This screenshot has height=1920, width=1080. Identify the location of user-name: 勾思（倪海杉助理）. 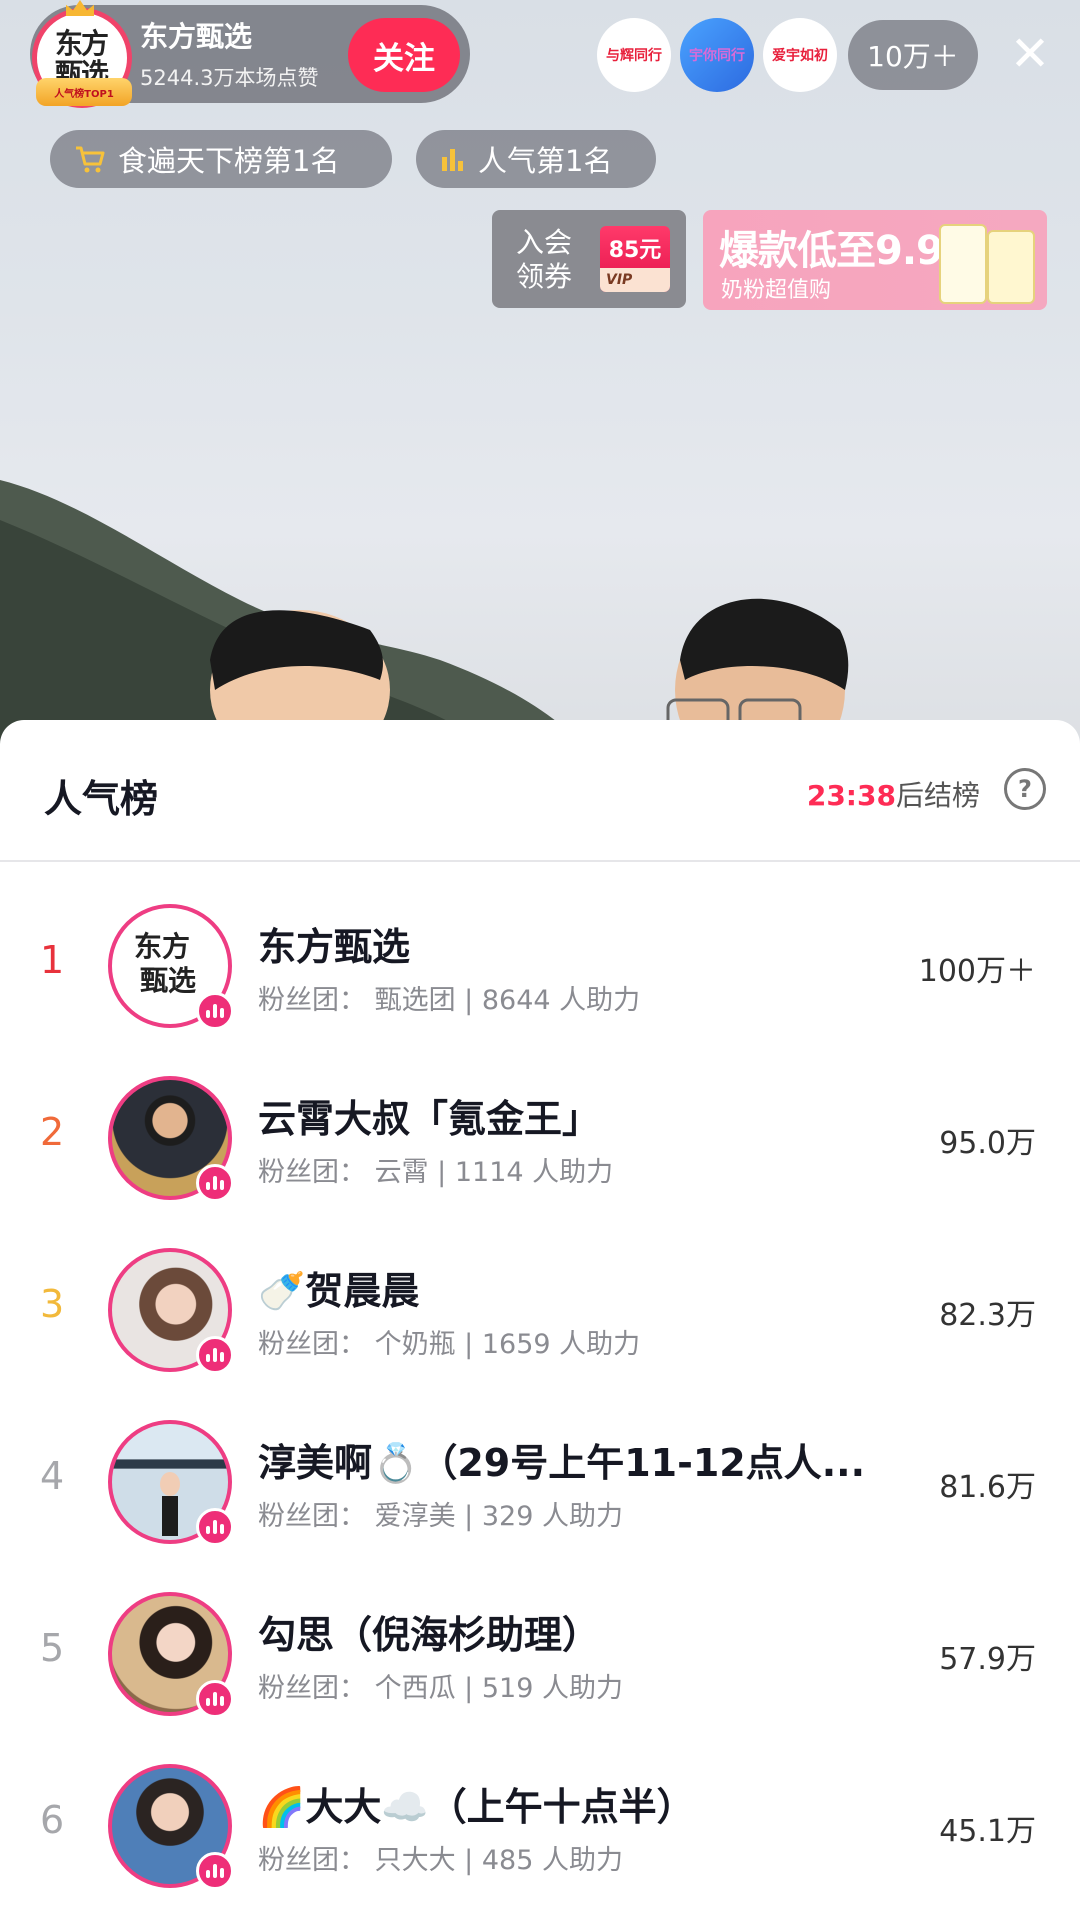
(429, 1635).